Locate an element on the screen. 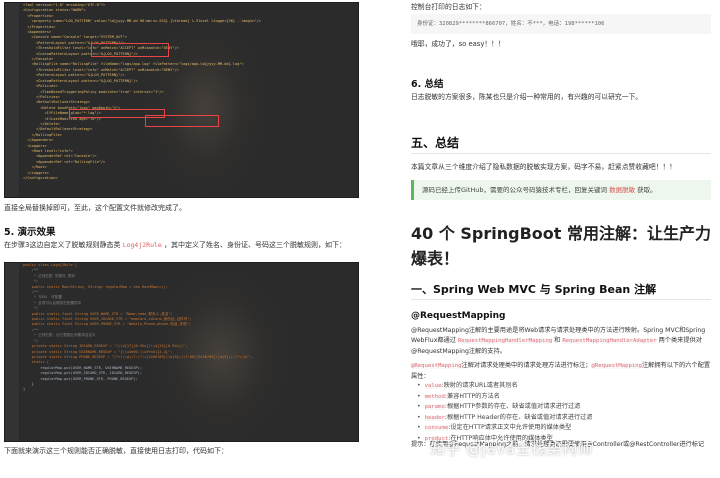 The height and width of the screenshot is (478, 720). p1-b: 和 is located at coordinates (557, 340).